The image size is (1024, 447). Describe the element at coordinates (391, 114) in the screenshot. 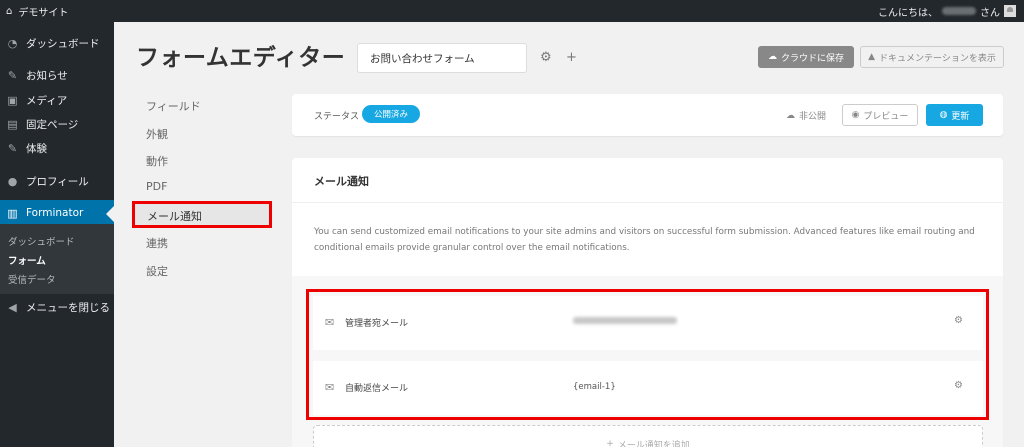

I see `status-badge: 公開済み` at that location.